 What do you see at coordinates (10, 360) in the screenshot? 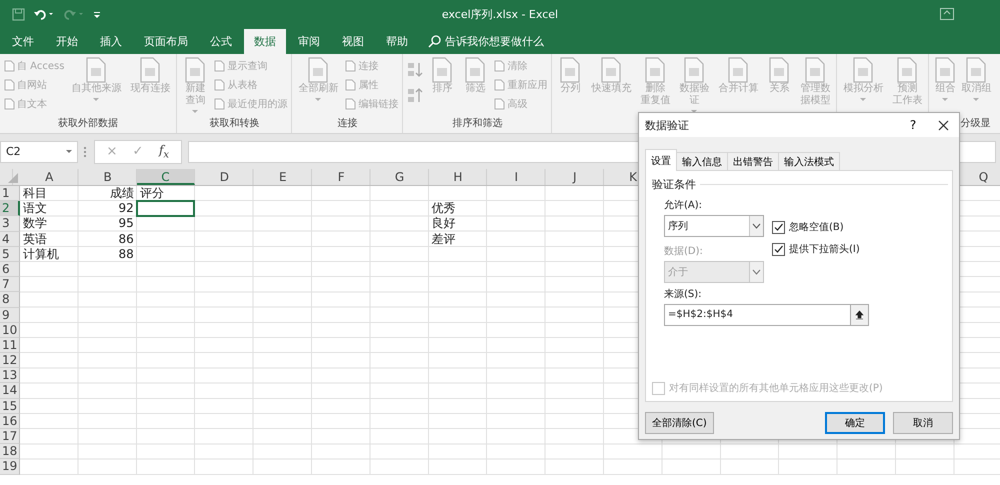
I see `row-header: 12` at bounding box center [10, 360].